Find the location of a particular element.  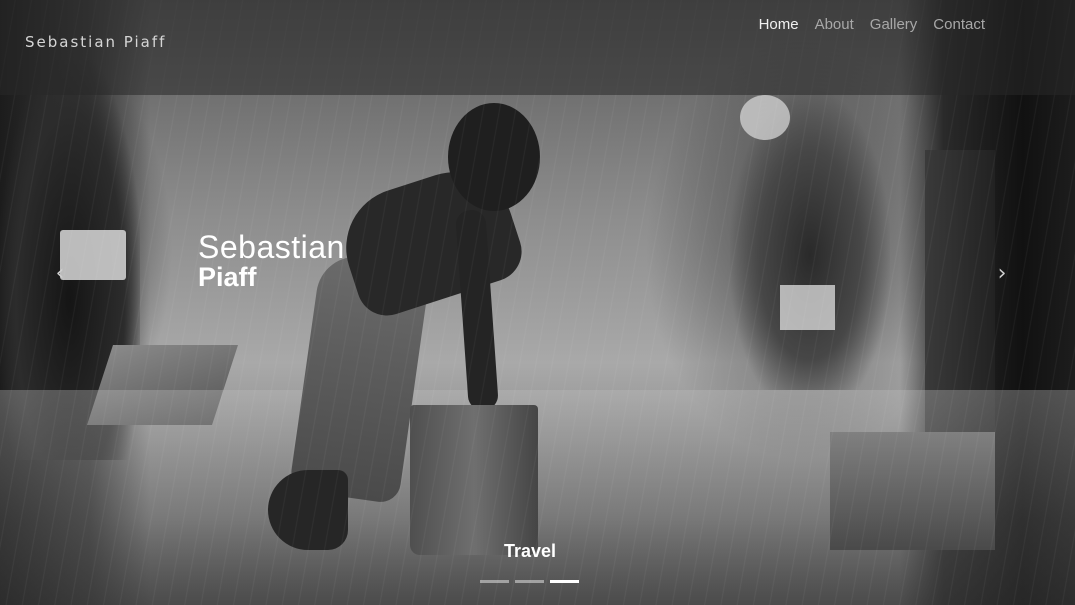

nav-item-gallery: Gallery is located at coordinates (894, 24).